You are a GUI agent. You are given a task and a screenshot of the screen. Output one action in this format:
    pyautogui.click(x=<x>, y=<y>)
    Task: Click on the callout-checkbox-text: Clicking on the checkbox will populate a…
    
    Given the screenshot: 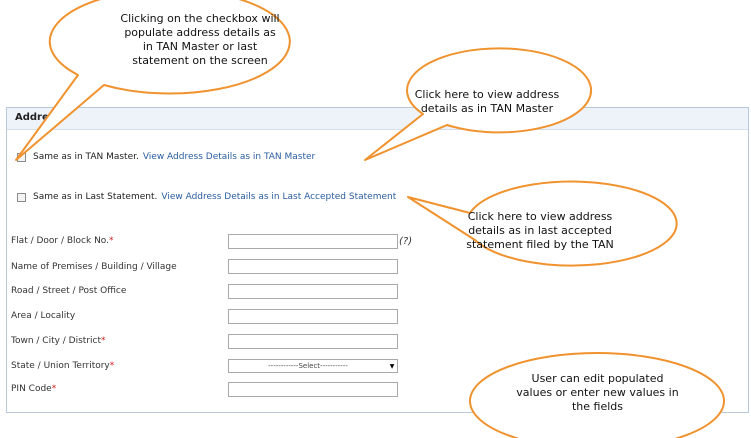 What is the action you would take?
    pyautogui.click(x=200, y=39)
    